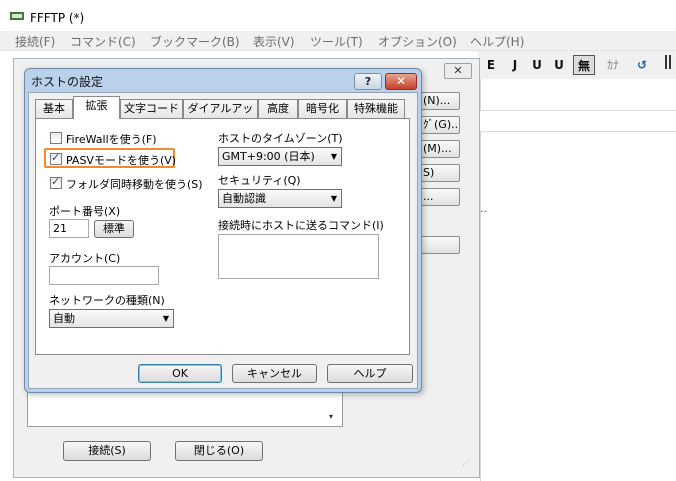  Describe the element at coordinates (458, 71) in the screenshot. I see `host-list-close-button: ✕` at that location.